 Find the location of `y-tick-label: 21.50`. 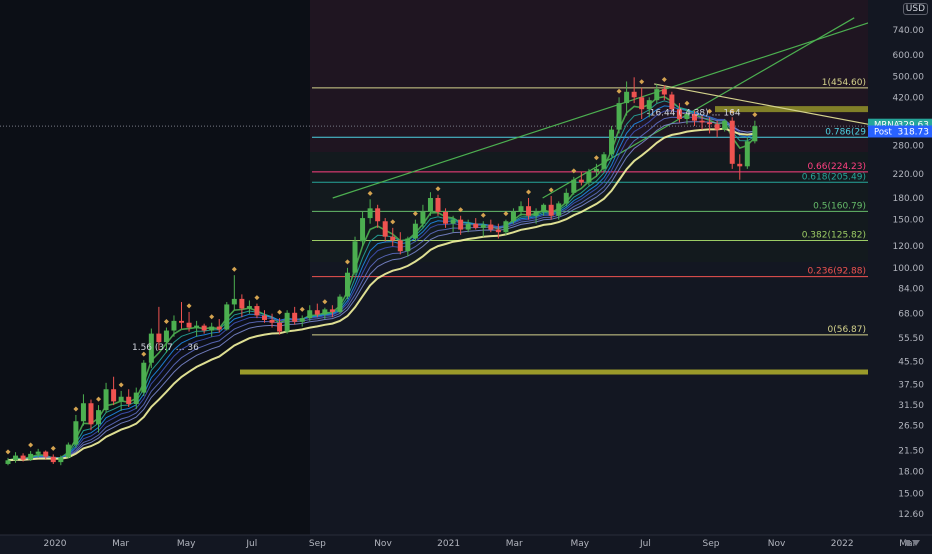

y-tick-label: 21.50 is located at coordinates (911, 452).